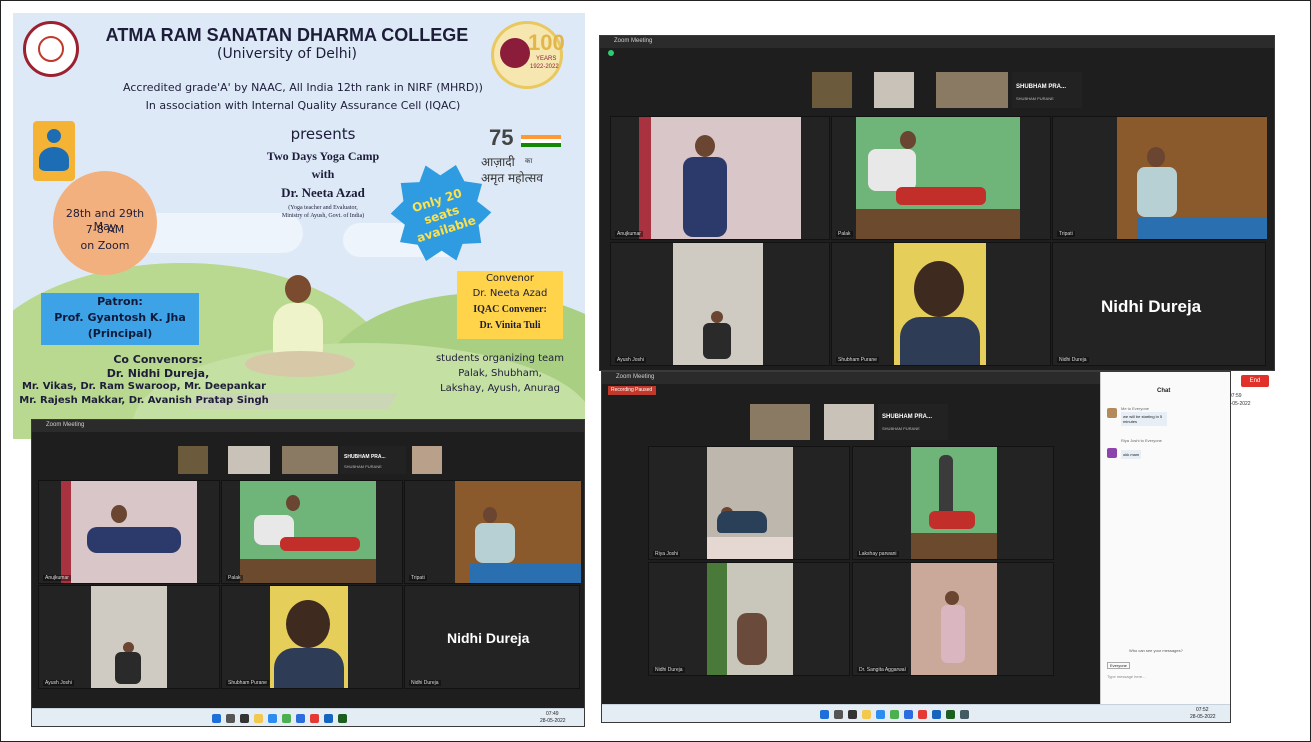 This screenshot has height=742, width=1311. I want to click on chat-title: Chat, so click(1164, 391).